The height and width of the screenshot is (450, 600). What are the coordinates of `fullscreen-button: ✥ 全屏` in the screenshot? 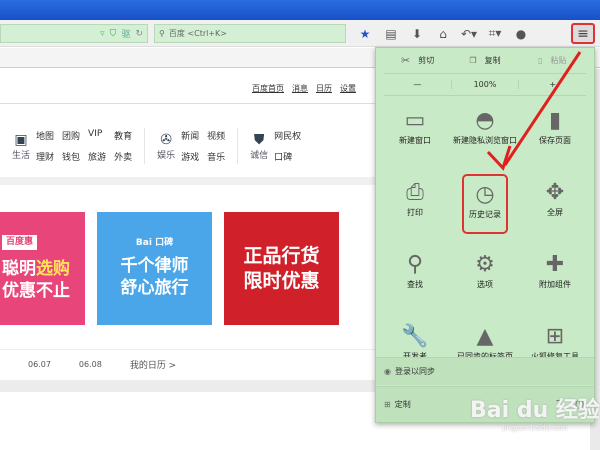 It's located at (555, 204).